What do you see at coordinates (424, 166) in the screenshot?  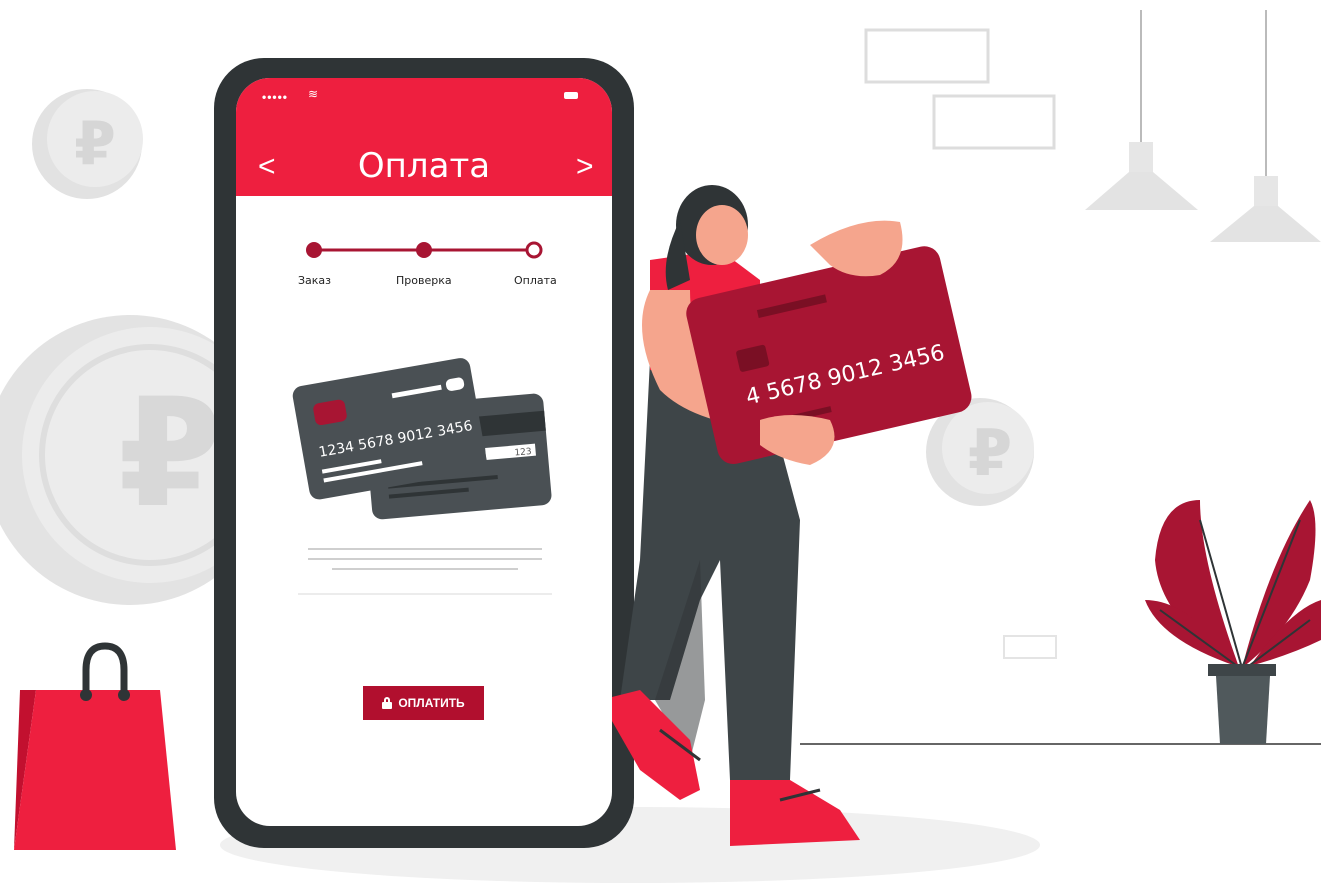 I see `page-title: Оплата` at bounding box center [424, 166].